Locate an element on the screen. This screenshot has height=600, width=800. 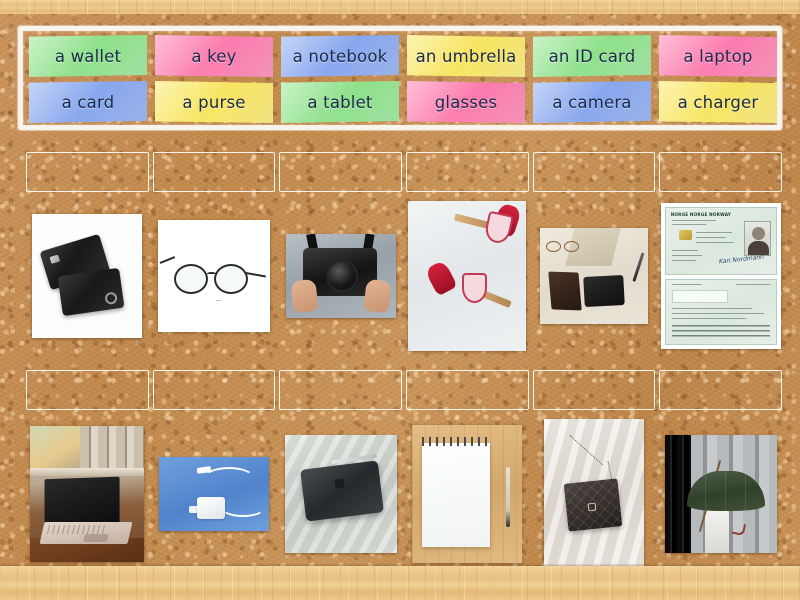
word-tile-label: a card is located at coordinates (88, 102).